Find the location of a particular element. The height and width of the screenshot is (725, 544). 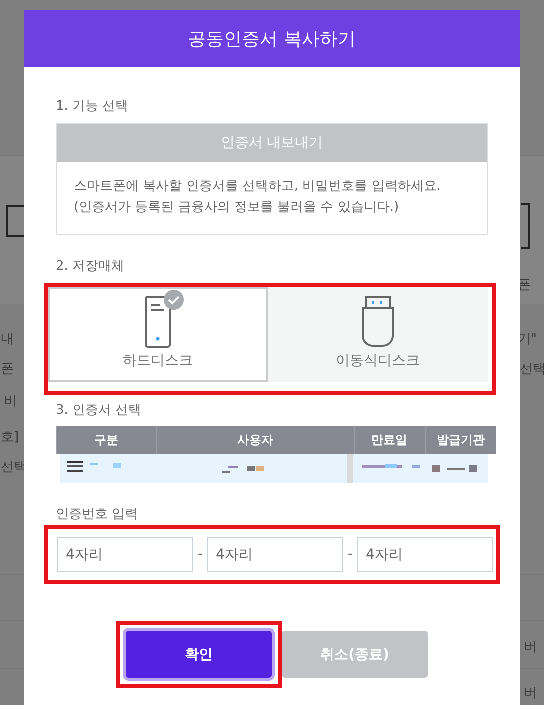

storage-option: 이동식디스크 is located at coordinates (378, 334).